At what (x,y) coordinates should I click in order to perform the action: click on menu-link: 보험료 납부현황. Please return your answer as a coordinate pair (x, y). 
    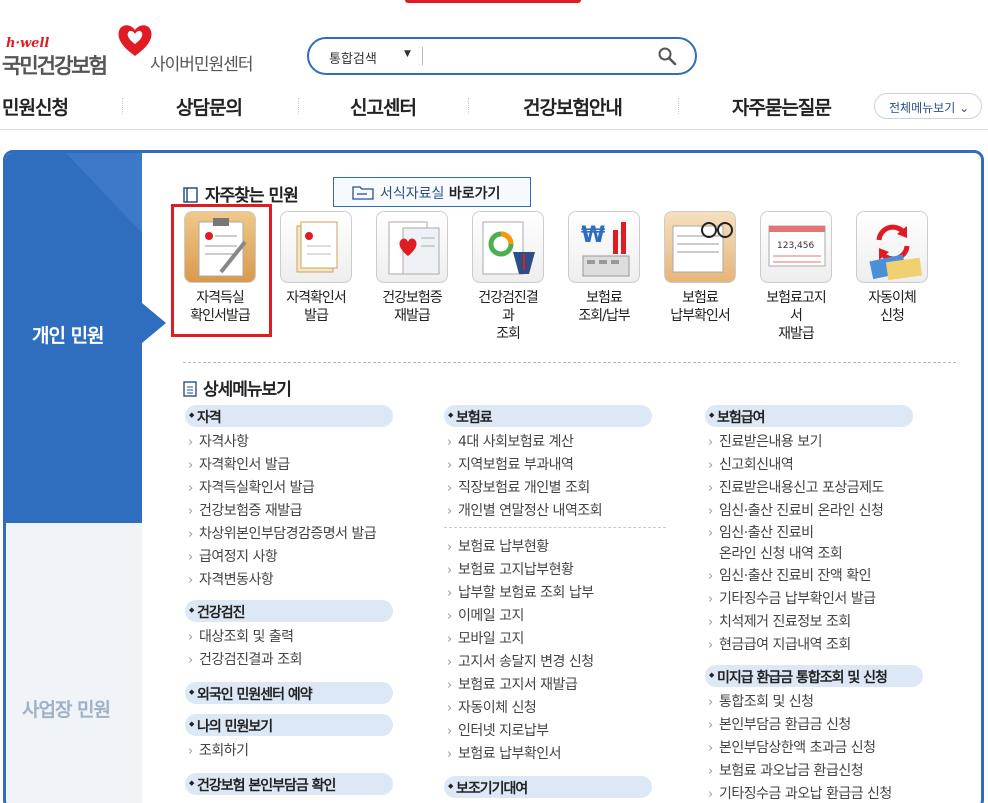
    Looking at the image, I should click on (564, 547).